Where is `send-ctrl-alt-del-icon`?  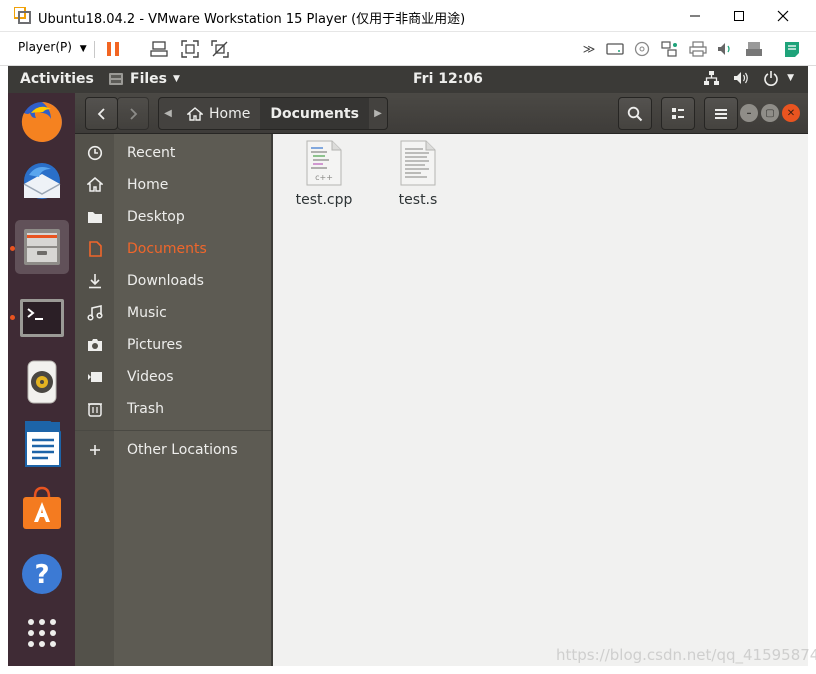 send-ctrl-alt-del-icon is located at coordinates (159, 49).